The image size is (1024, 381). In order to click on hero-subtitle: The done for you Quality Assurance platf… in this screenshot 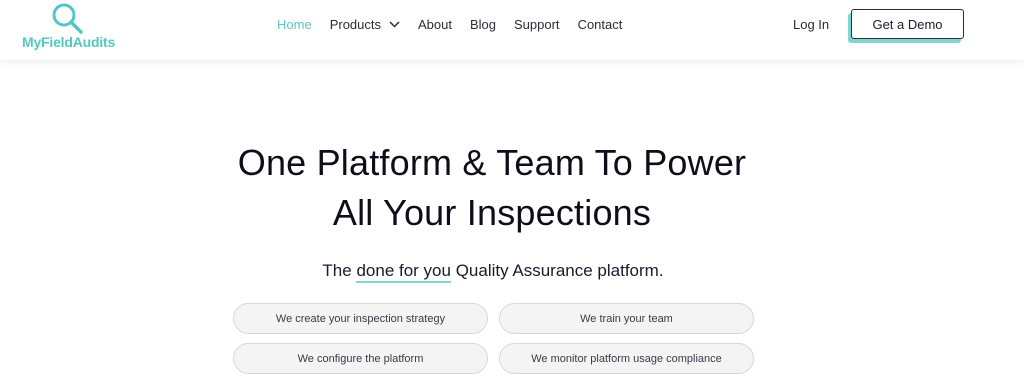, I will do `click(493, 272)`.